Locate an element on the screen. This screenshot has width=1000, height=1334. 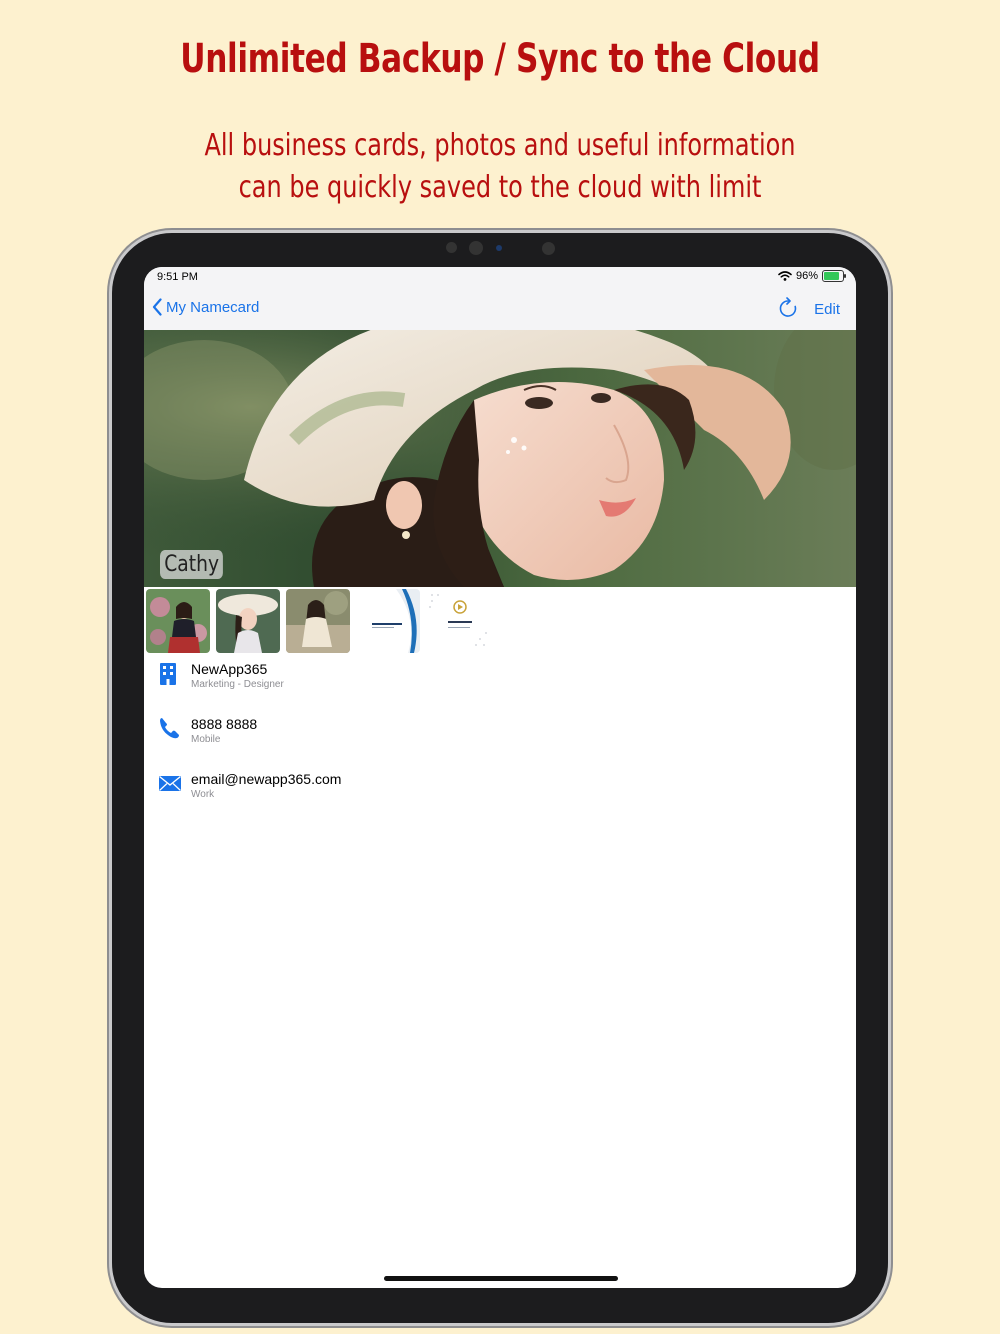
battery-icon is located at coordinates (834, 276).